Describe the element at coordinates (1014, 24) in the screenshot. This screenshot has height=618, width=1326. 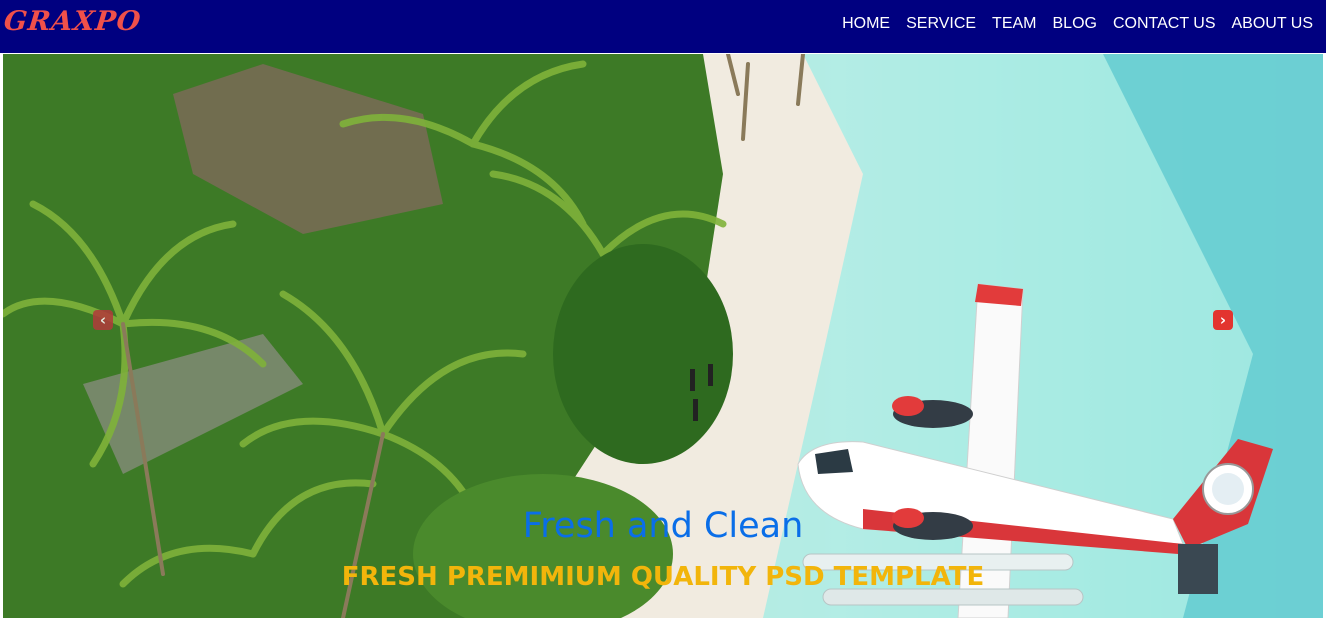
I see `nav-item-team: TEAM` at that location.